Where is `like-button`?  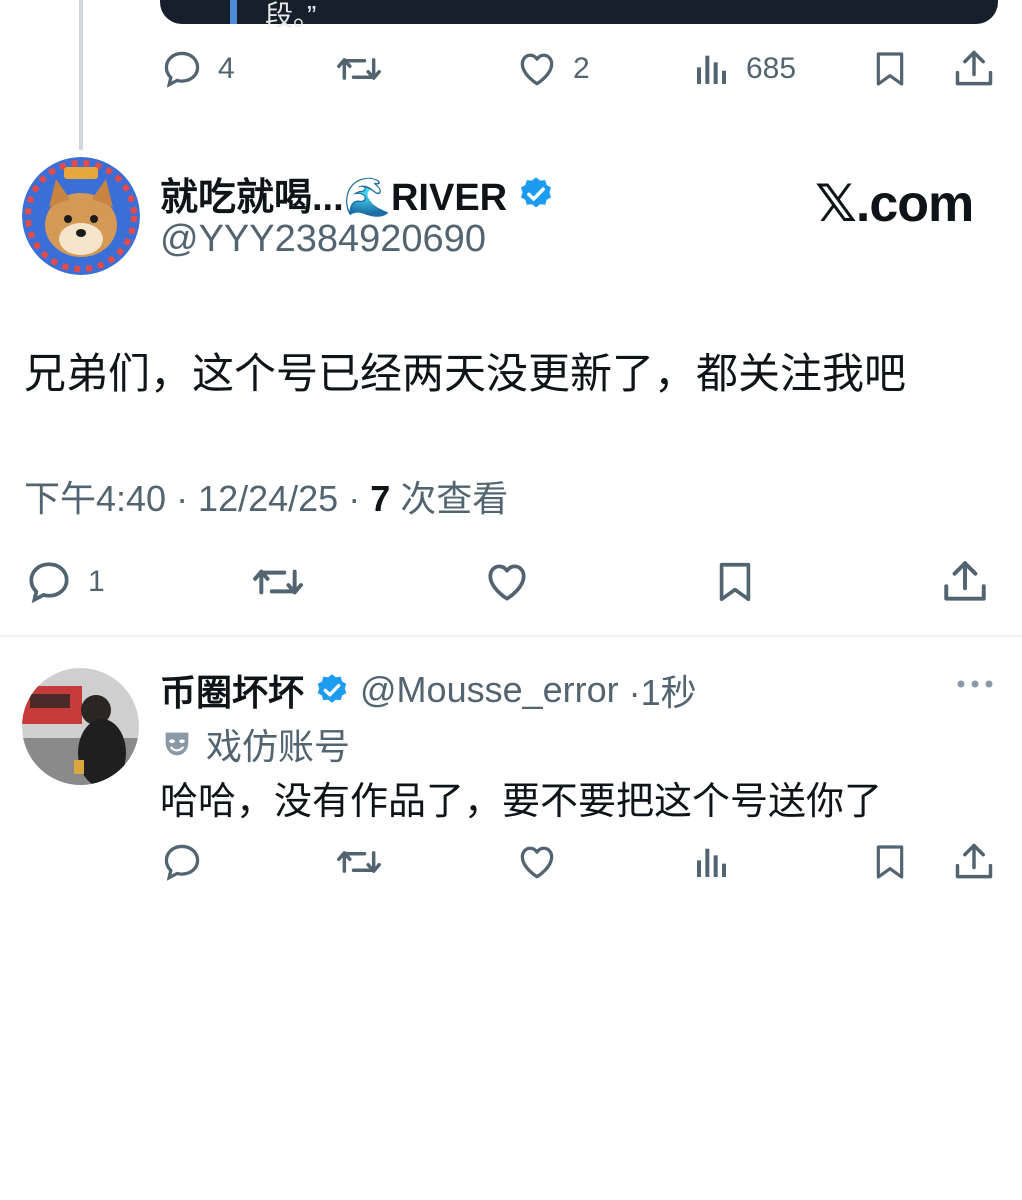 like-button is located at coordinates (507, 582).